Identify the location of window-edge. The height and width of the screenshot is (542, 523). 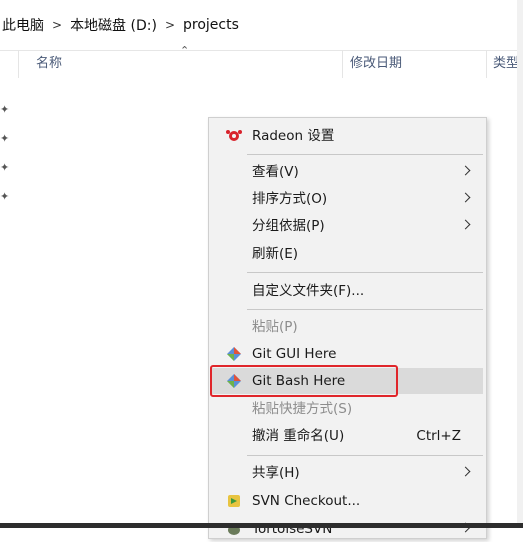
(520, 264).